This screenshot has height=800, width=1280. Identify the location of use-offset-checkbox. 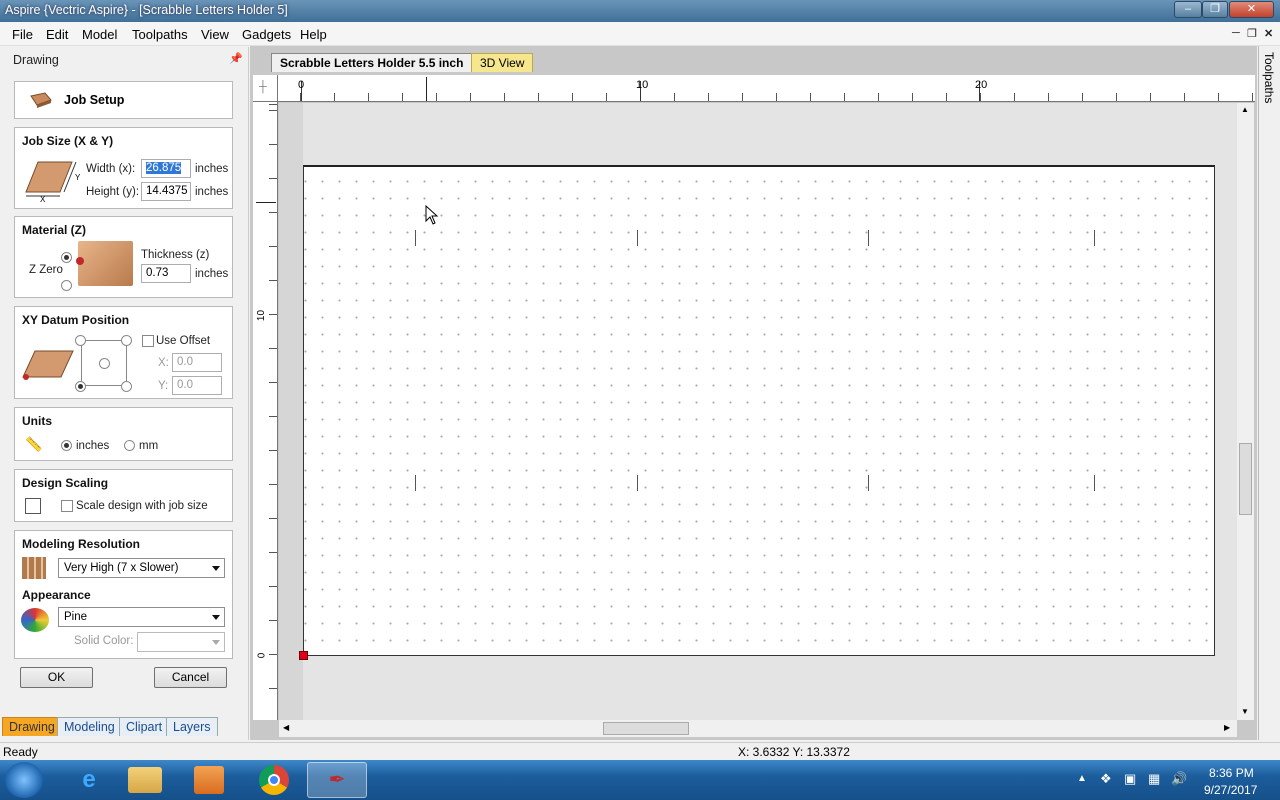
(148, 341).